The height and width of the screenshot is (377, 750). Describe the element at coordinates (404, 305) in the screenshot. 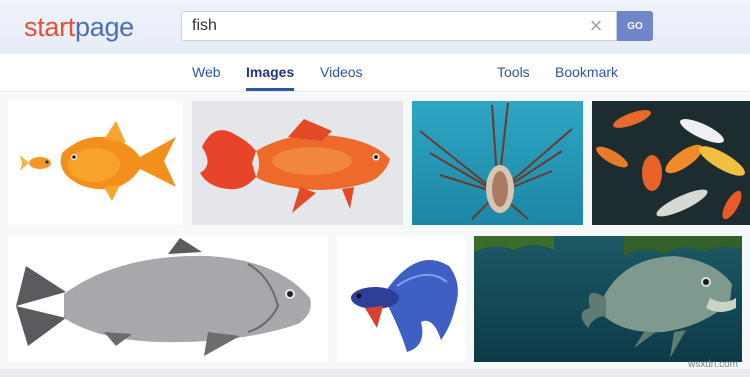

I see `betta-fish` at that location.